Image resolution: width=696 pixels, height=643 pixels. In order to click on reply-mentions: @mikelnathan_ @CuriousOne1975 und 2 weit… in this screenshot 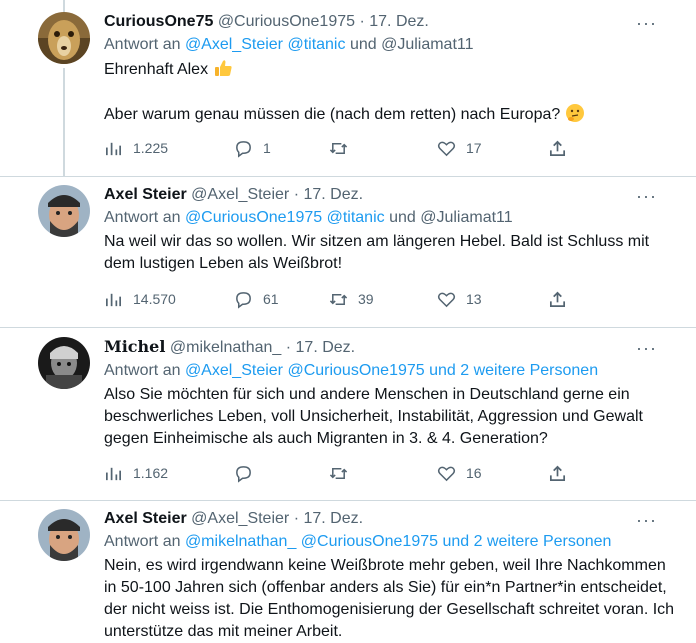, I will do `click(398, 541)`.